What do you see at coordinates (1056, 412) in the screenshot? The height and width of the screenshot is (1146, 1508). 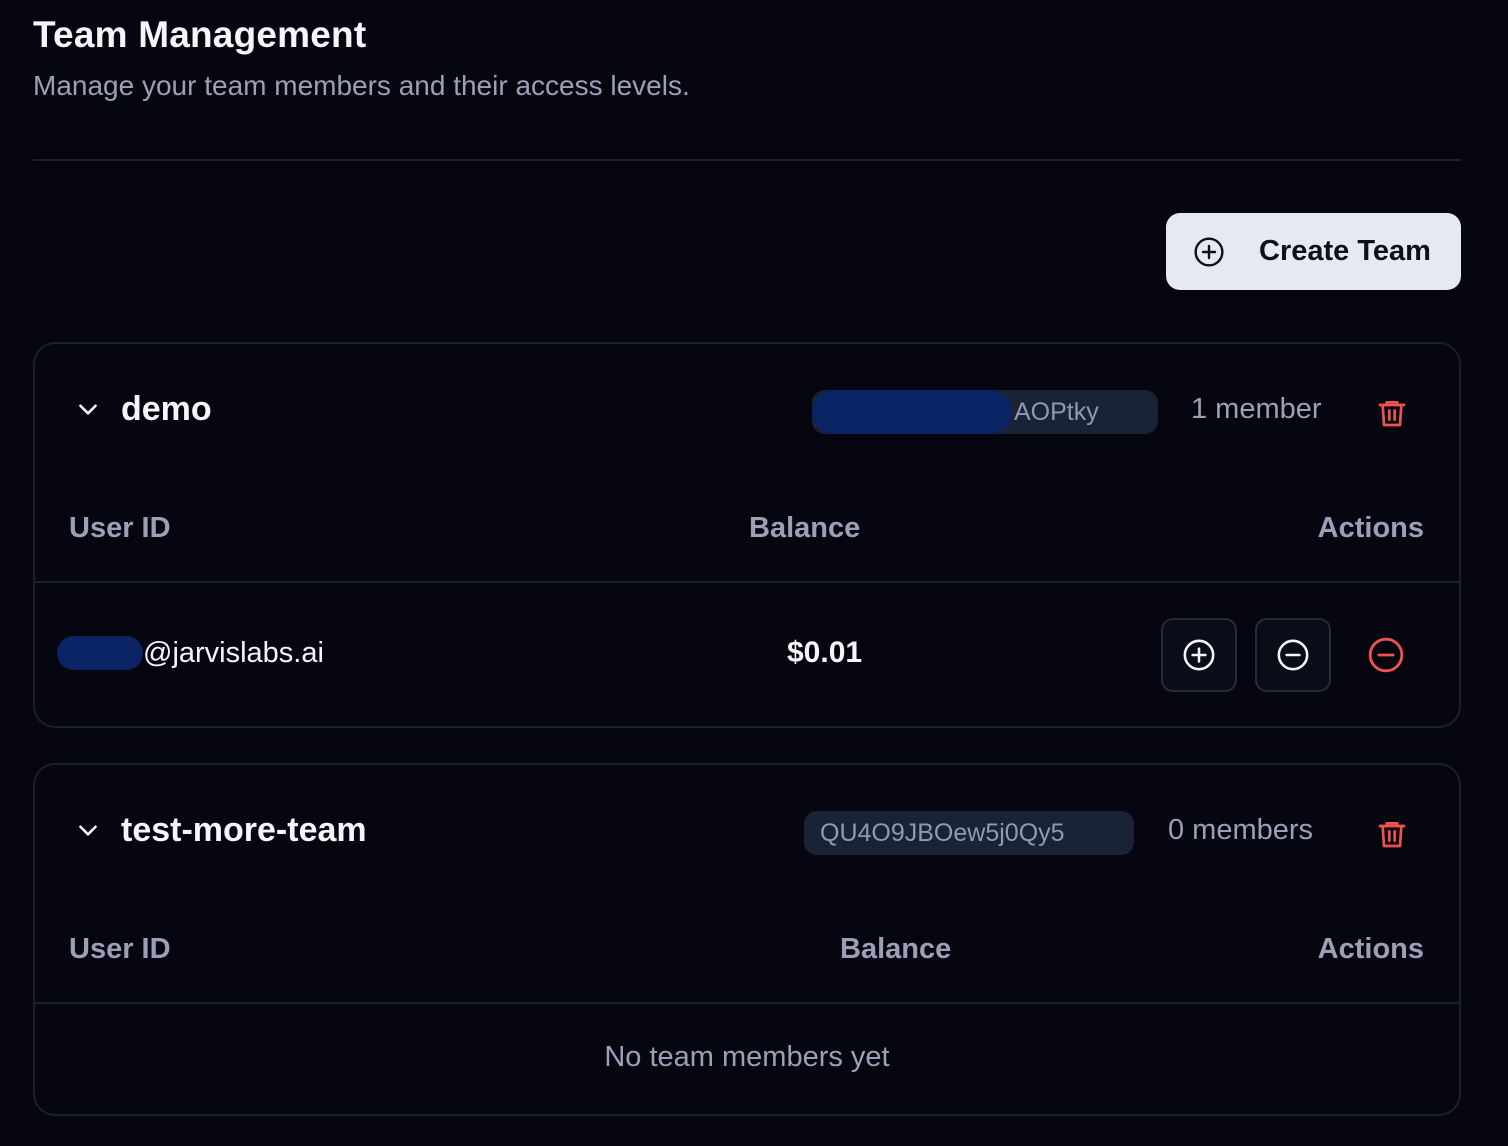 I see `team-id-text: AOPtky` at bounding box center [1056, 412].